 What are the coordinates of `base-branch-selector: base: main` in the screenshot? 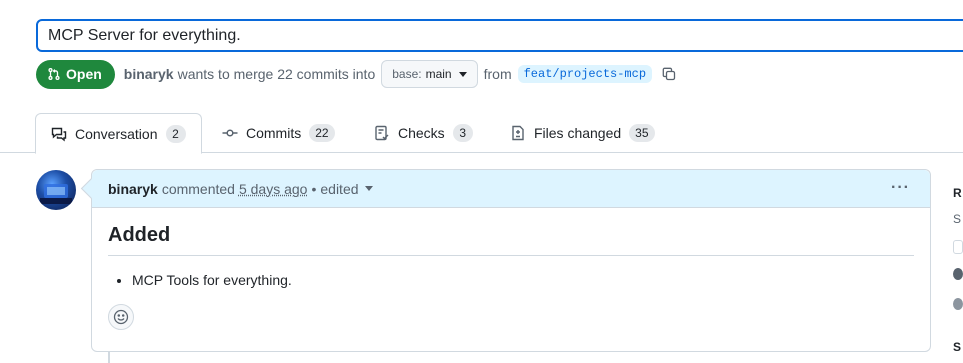 It's located at (429, 74).